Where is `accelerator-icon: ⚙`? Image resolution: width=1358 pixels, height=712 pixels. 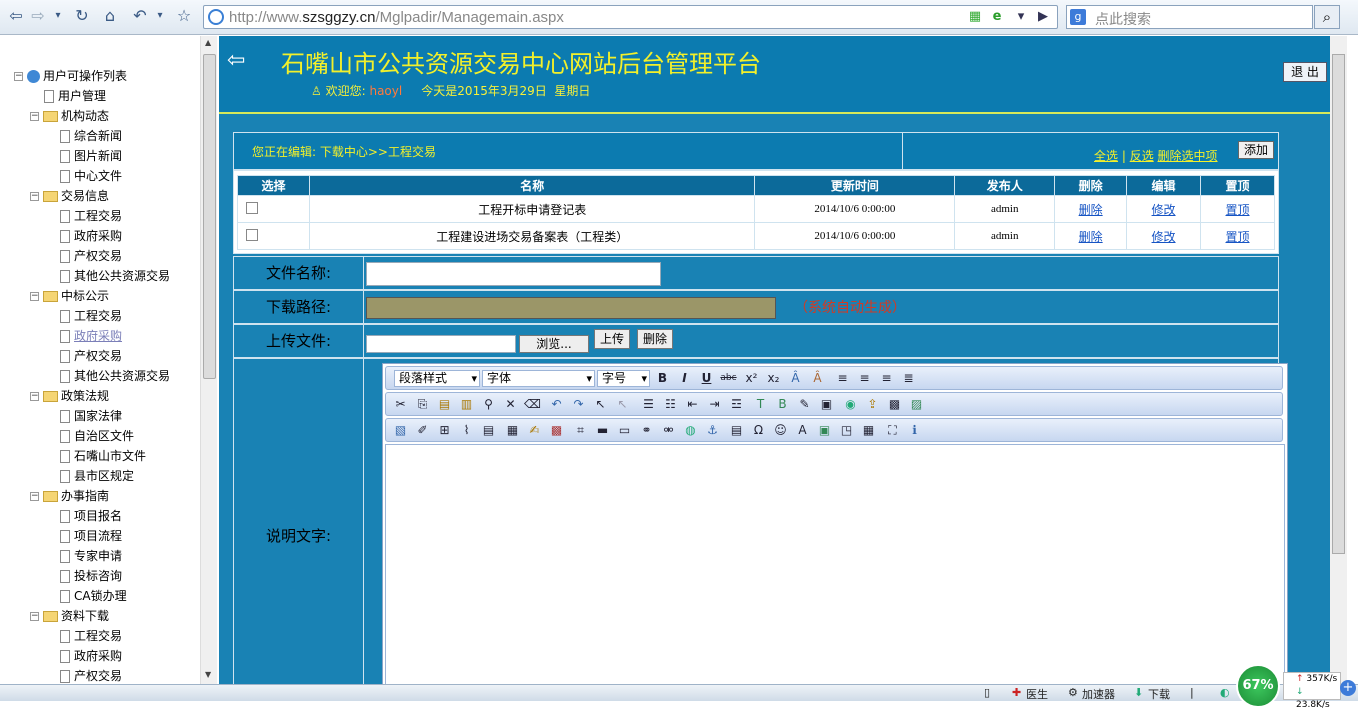
accelerator-icon: ⚙ is located at coordinates (1073, 692).